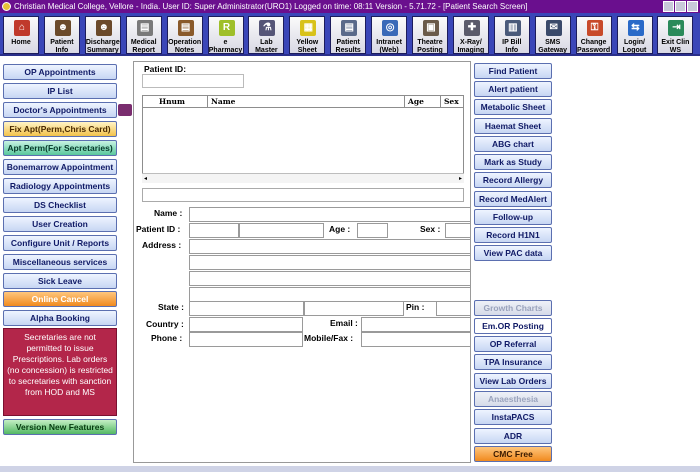 Image resolution: width=700 pixels, height=472 pixels. Describe the element at coordinates (513, 399) in the screenshot. I see `anaesthesia-button: Anaesthesia` at that location.